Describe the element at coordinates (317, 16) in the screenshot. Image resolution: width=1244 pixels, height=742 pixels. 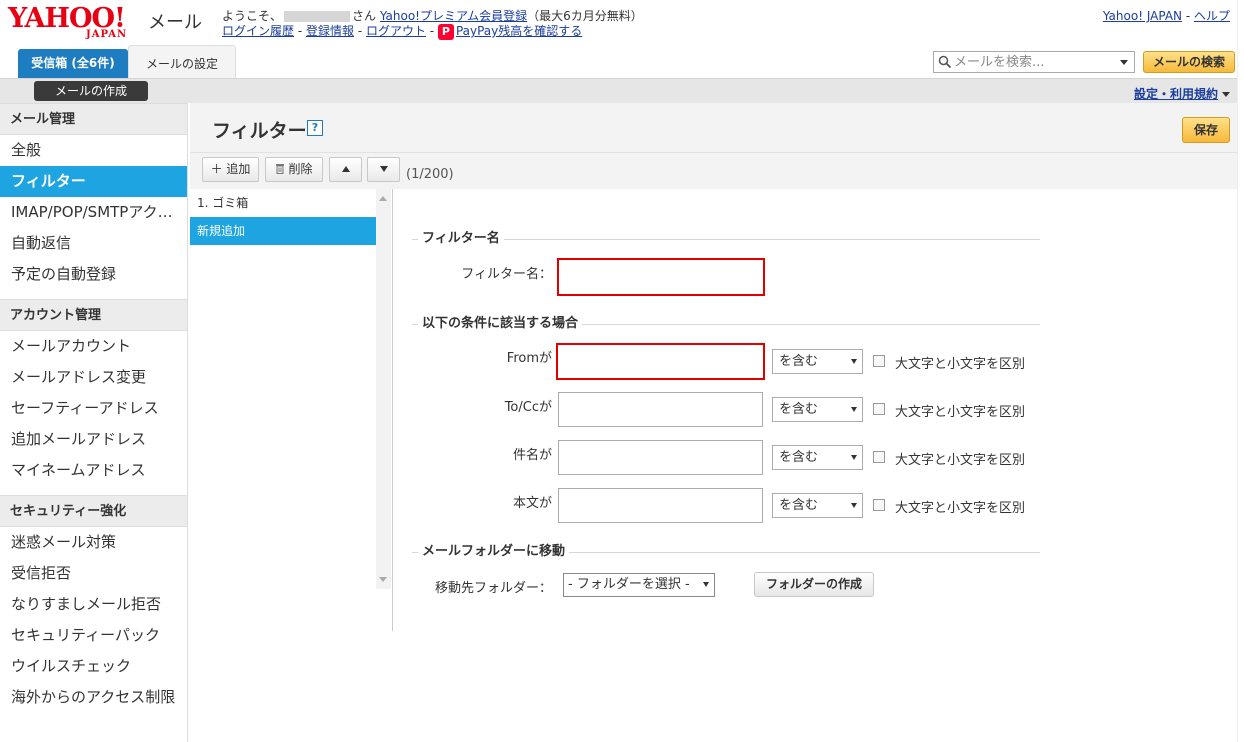
I see `masked-username` at that location.